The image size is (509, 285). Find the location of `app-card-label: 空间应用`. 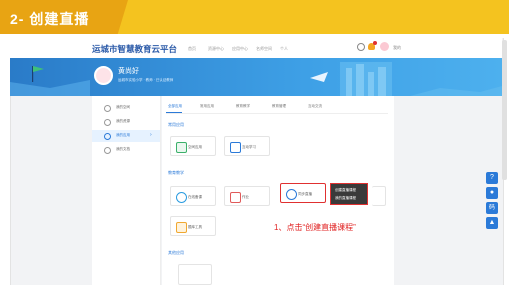

app-card-label: 空间应用 is located at coordinates (195, 147).